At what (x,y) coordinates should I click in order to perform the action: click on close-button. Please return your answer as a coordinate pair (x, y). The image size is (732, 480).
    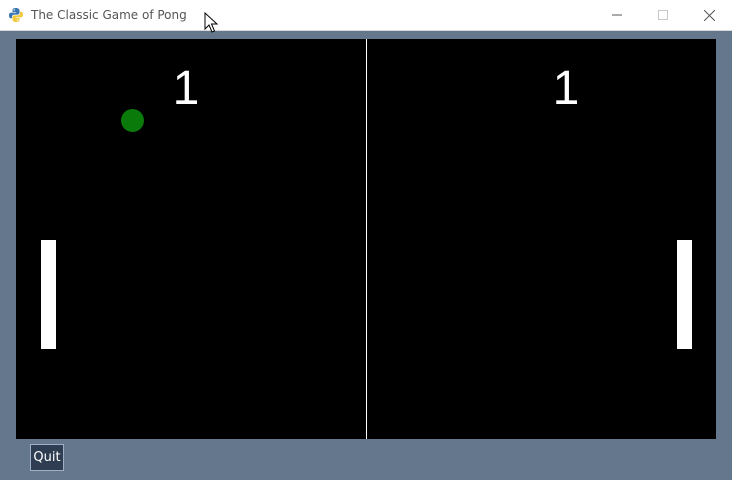
    Looking at the image, I should click on (709, 15).